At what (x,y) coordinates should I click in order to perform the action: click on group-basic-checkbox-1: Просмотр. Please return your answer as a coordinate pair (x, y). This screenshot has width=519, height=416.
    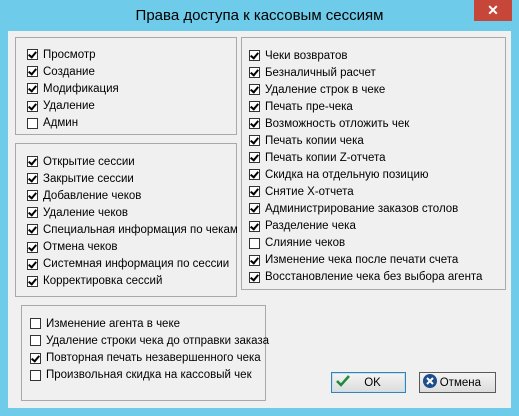
    Looking at the image, I should click on (61, 54).